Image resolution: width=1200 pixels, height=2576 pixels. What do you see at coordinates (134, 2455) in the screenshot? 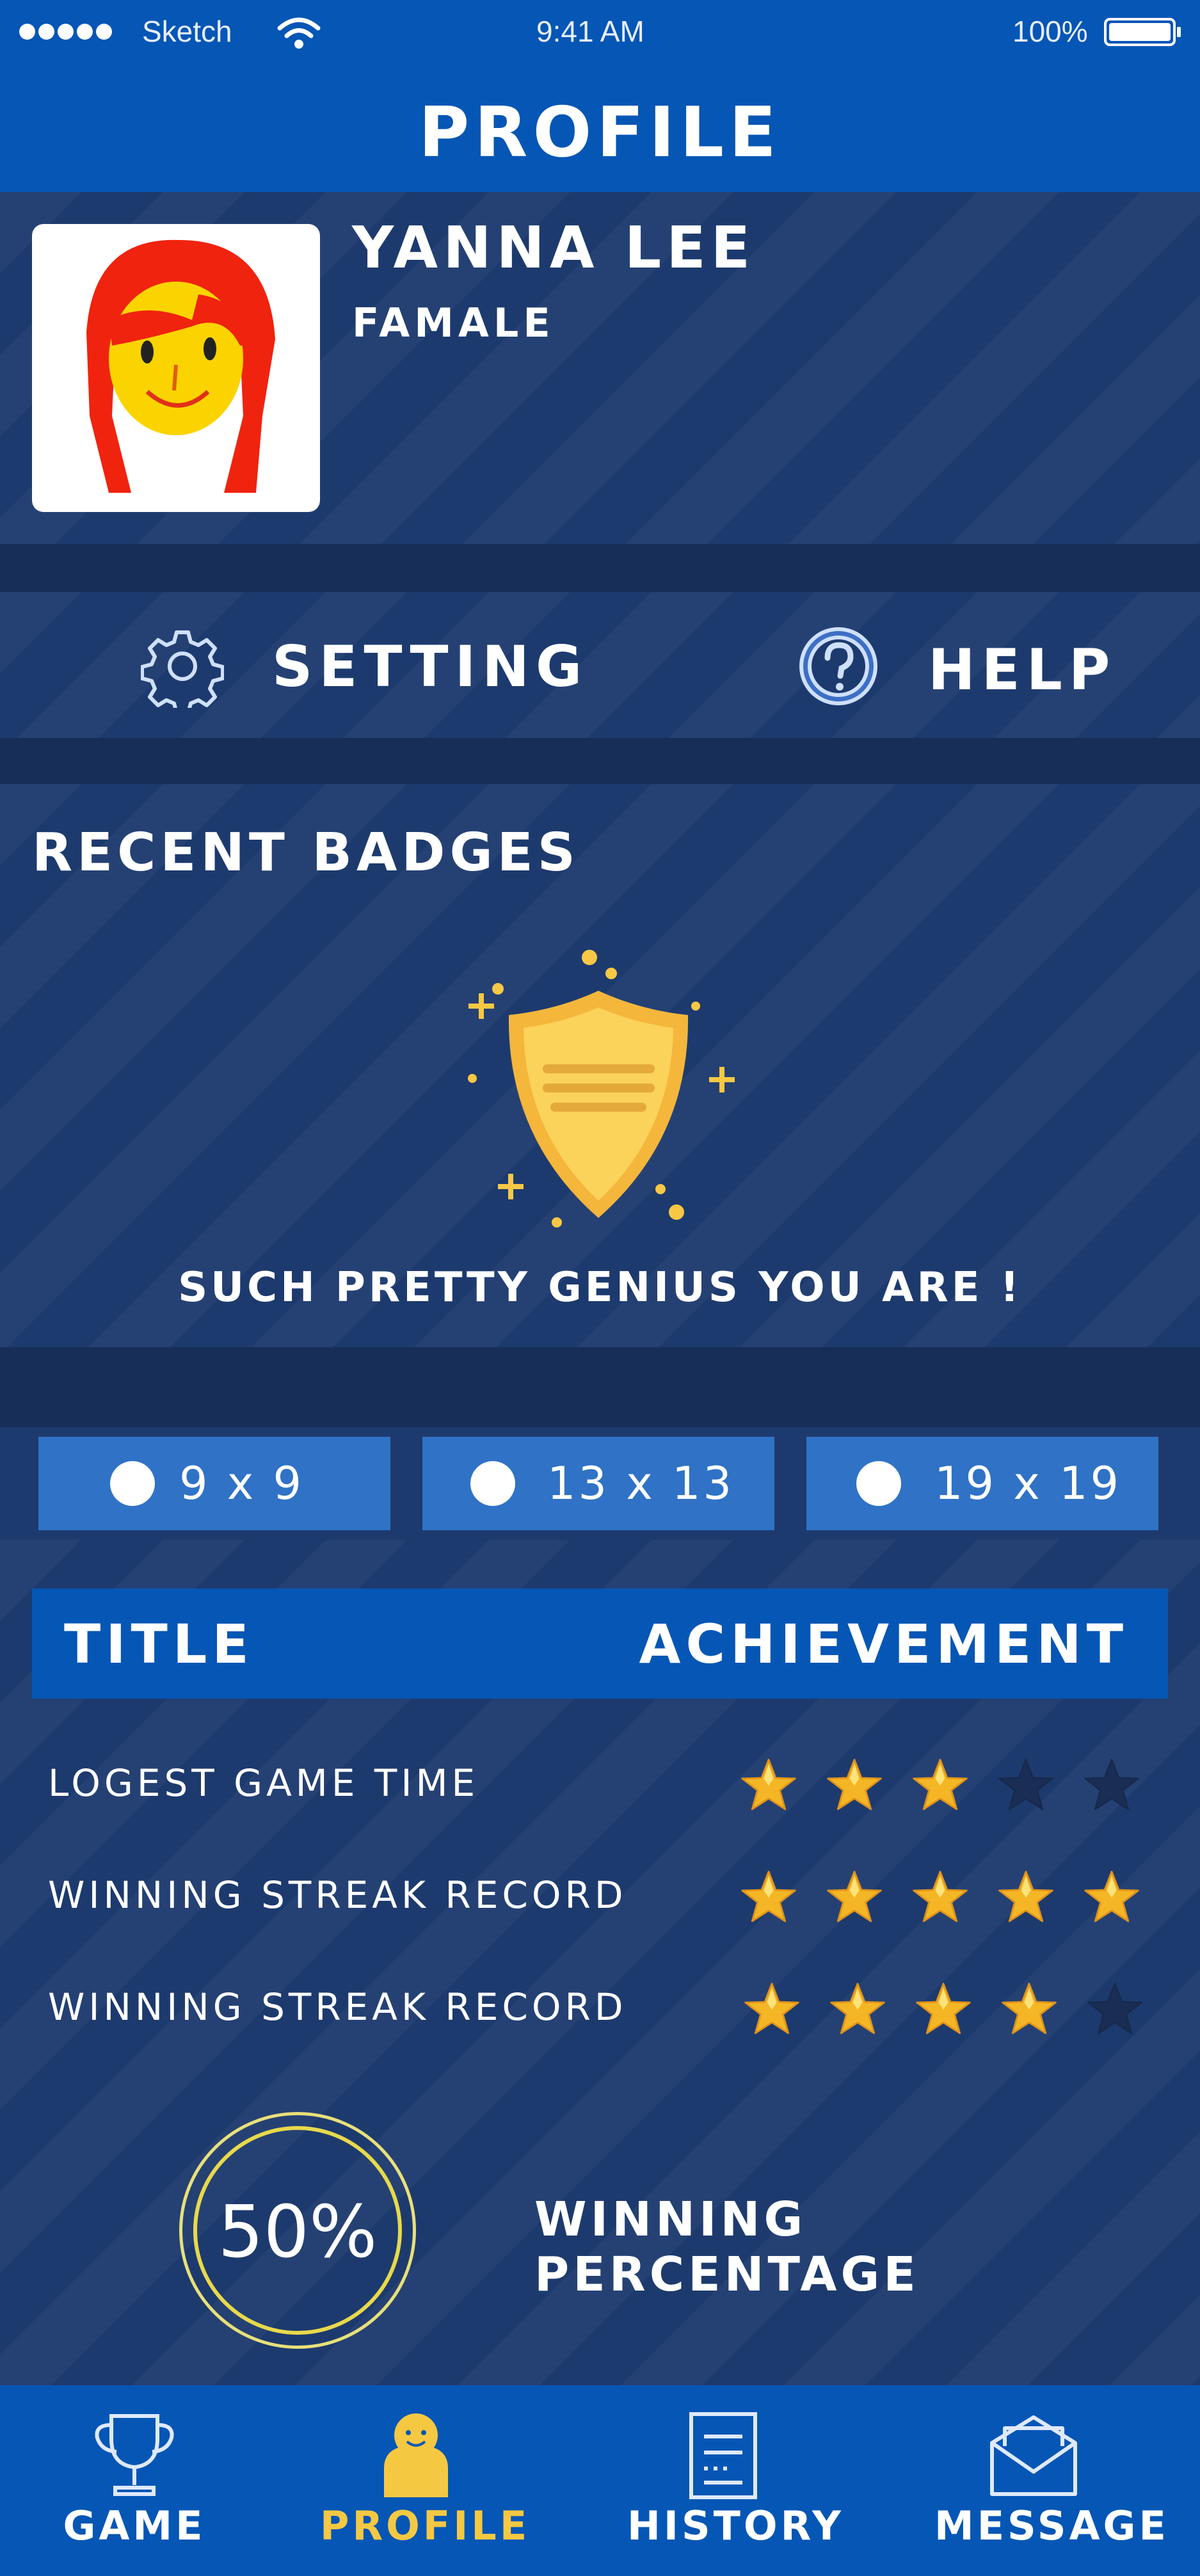
I see `trophy-icon` at bounding box center [134, 2455].